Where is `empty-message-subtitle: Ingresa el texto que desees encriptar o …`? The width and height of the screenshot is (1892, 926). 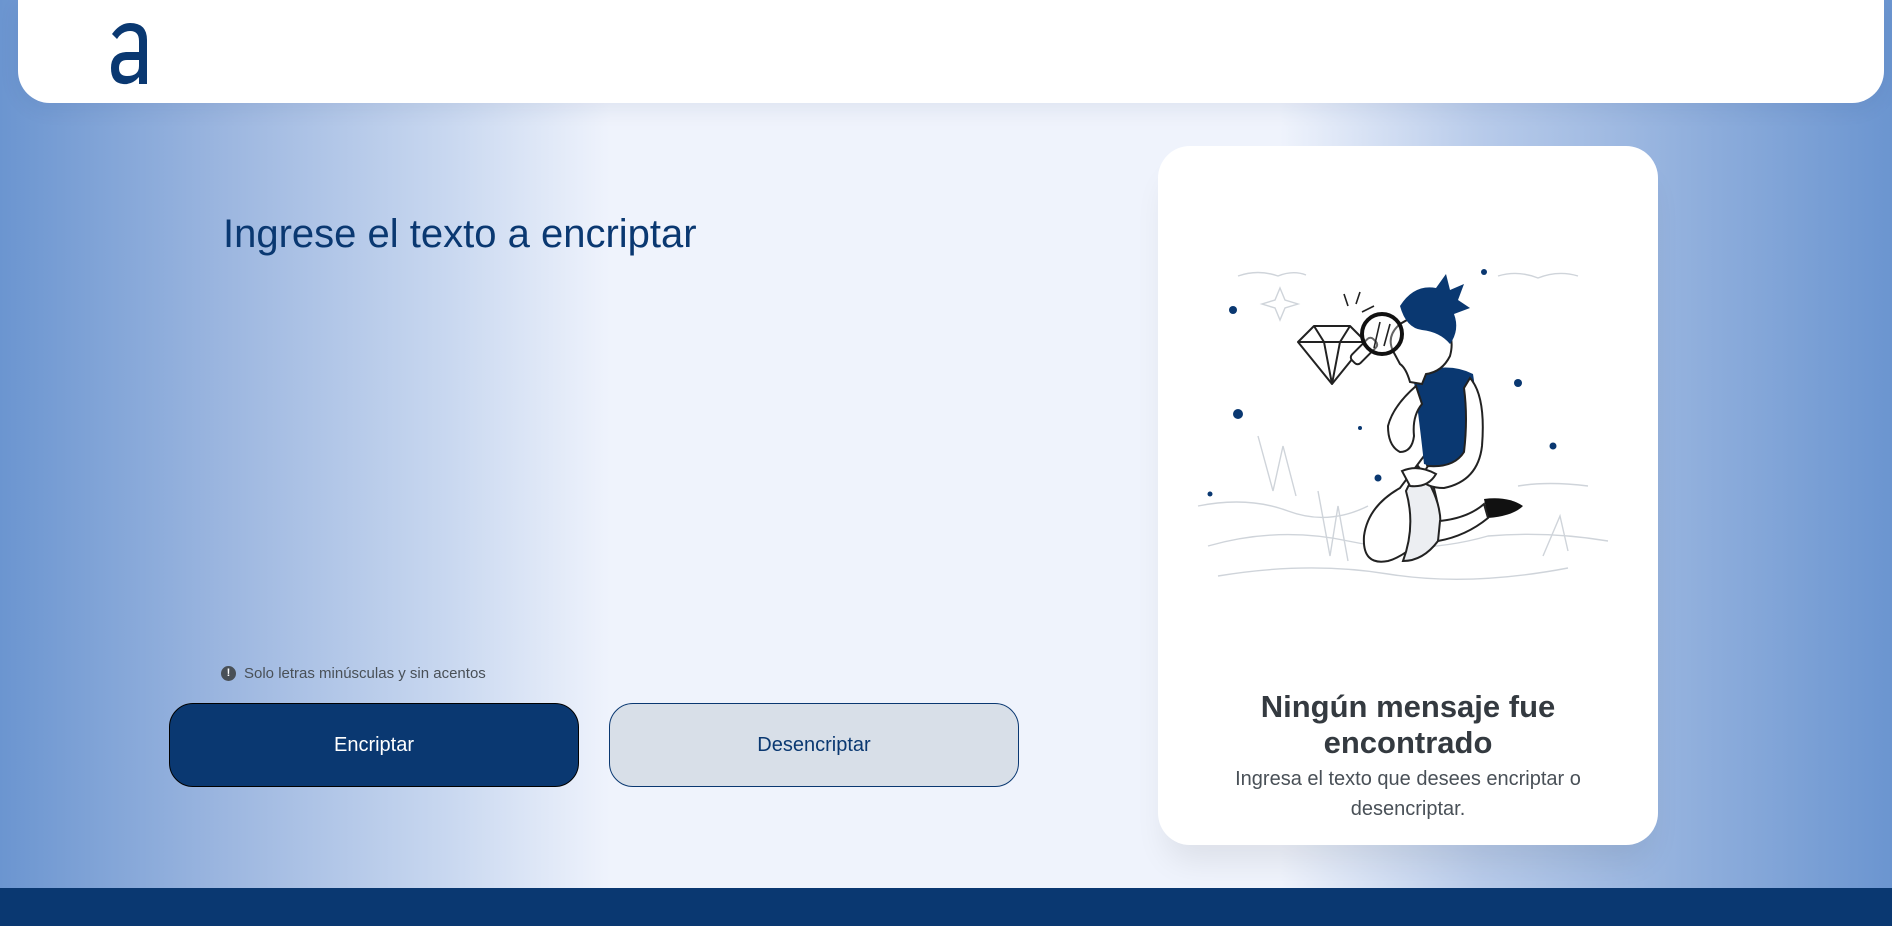 empty-message-subtitle: Ingresa el texto que desees encriptar o … is located at coordinates (1408, 794).